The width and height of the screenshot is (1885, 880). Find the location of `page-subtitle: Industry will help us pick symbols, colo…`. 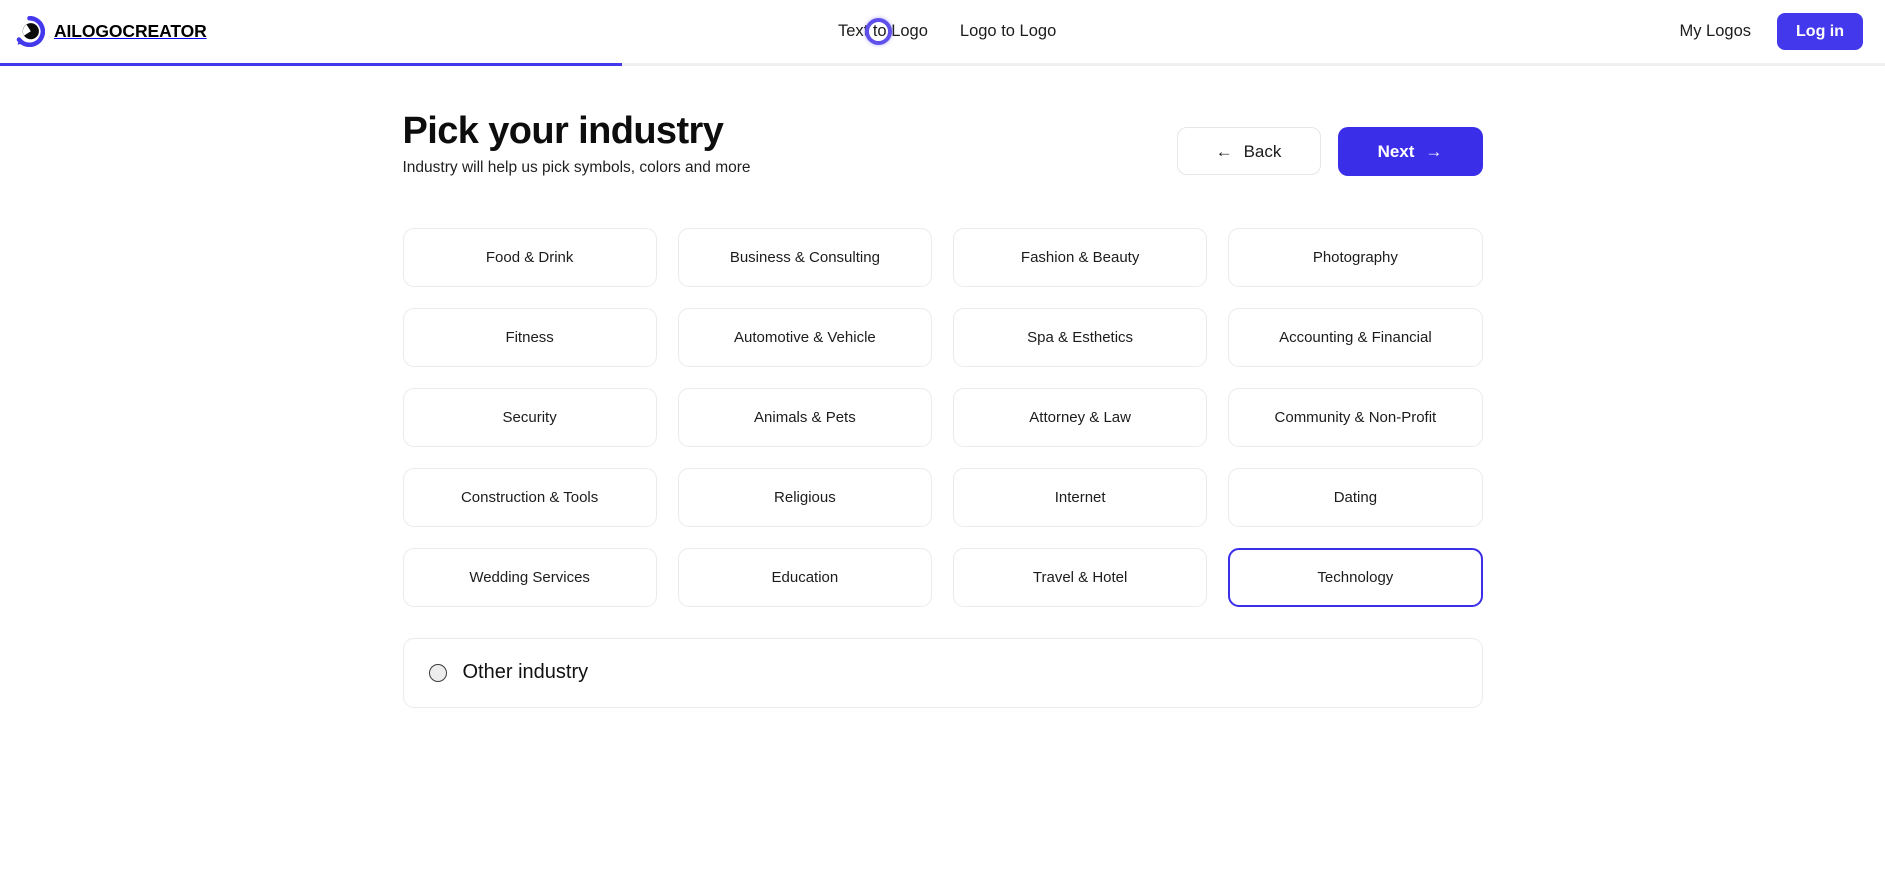

page-subtitle: Industry will help us pick symbols, colo… is located at coordinates (576, 167).